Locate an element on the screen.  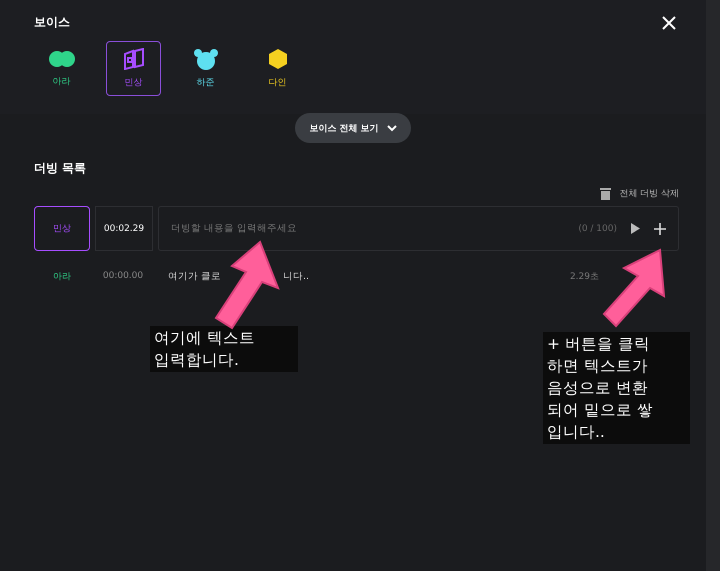
voice-chip: 민상 is located at coordinates (62, 228).